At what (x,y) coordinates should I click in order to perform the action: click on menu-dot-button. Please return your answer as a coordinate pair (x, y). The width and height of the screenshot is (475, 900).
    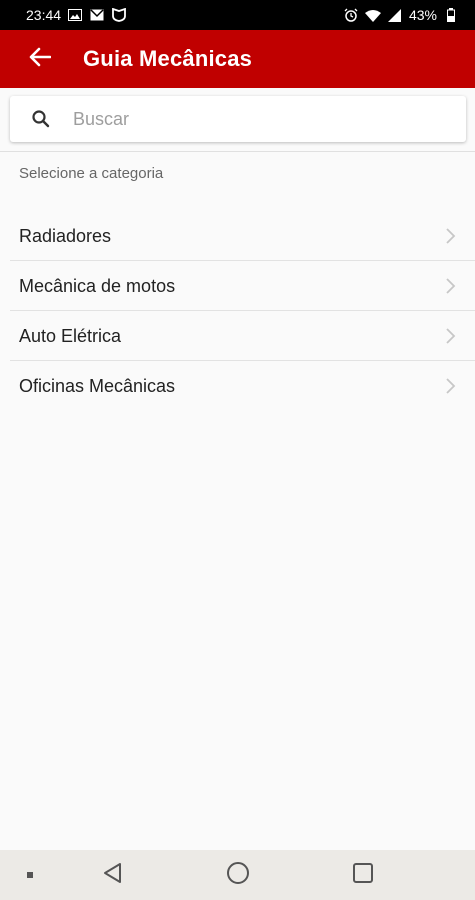
    Looking at the image, I should click on (30, 875).